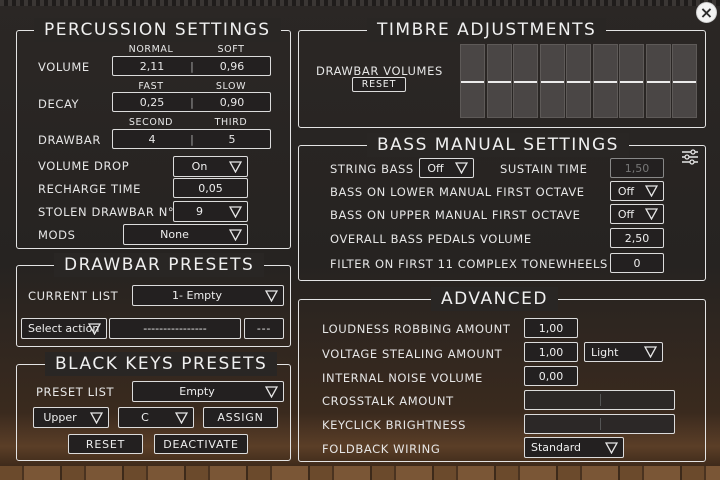 The image size is (720, 480). I want to click on key-value: C, so click(145, 417).